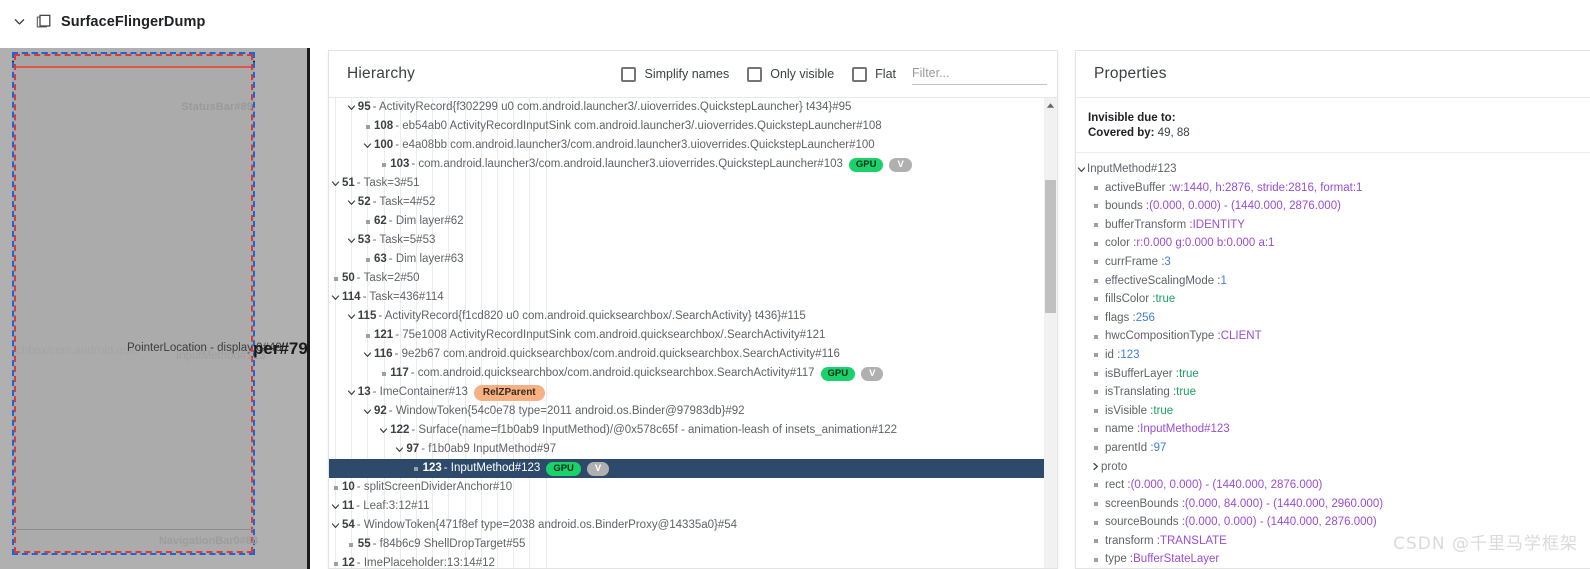  I want to click on tree-row: 13 - ImeContainer#13 RelZParent, so click(693, 392).